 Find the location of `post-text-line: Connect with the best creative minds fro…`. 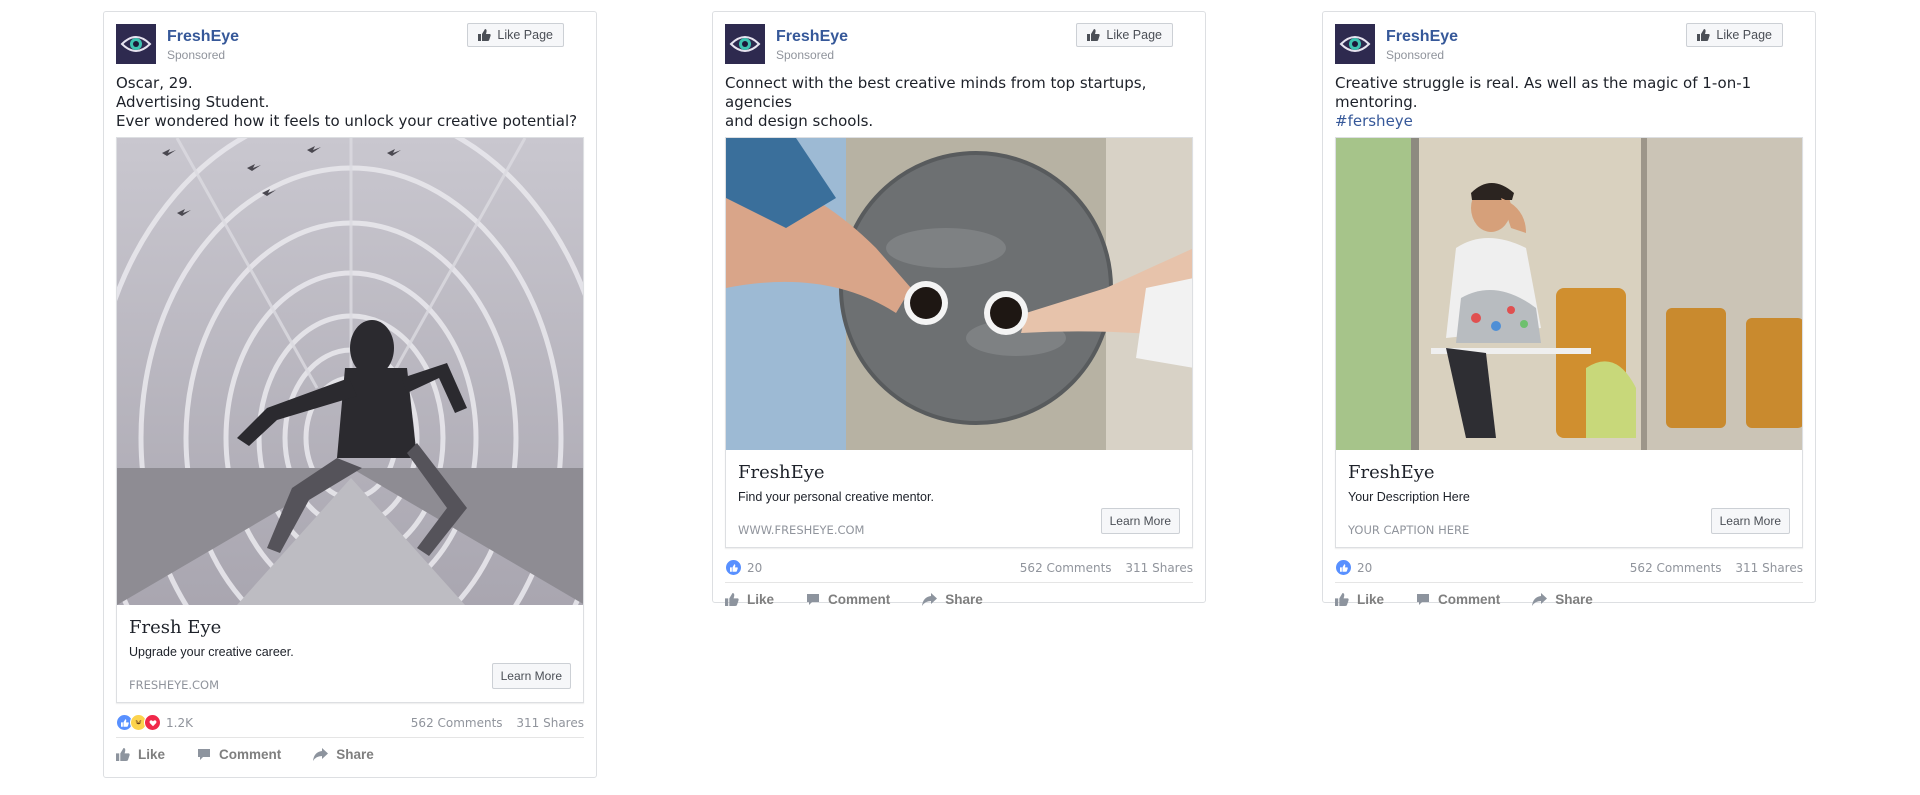

post-text-line: Connect with the best creative minds fro… is located at coordinates (938, 92).